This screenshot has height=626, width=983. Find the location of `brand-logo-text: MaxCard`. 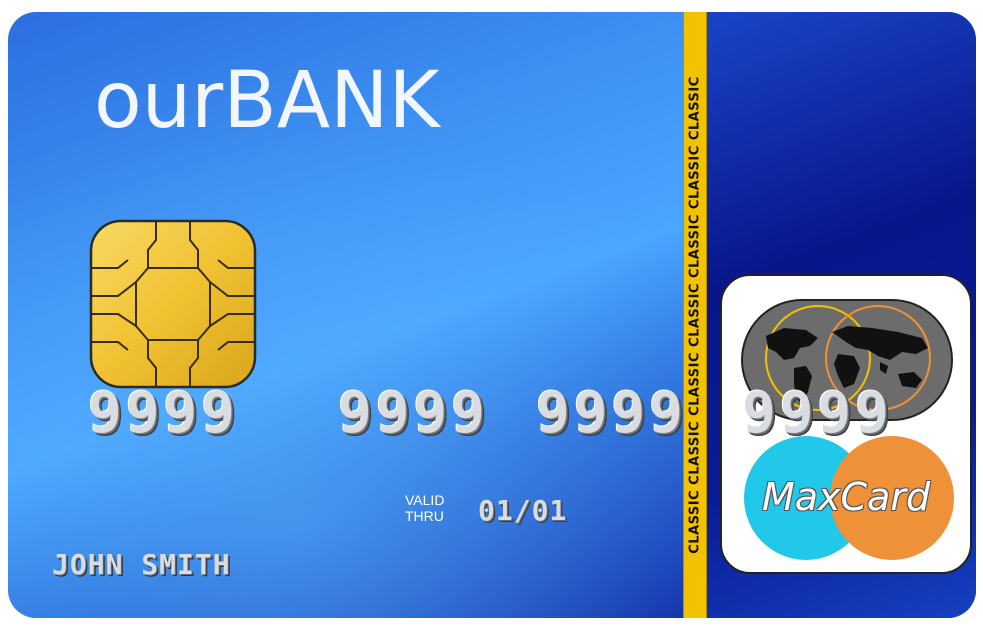

brand-logo-text: MaxCard is located at coordinates (846, 497).